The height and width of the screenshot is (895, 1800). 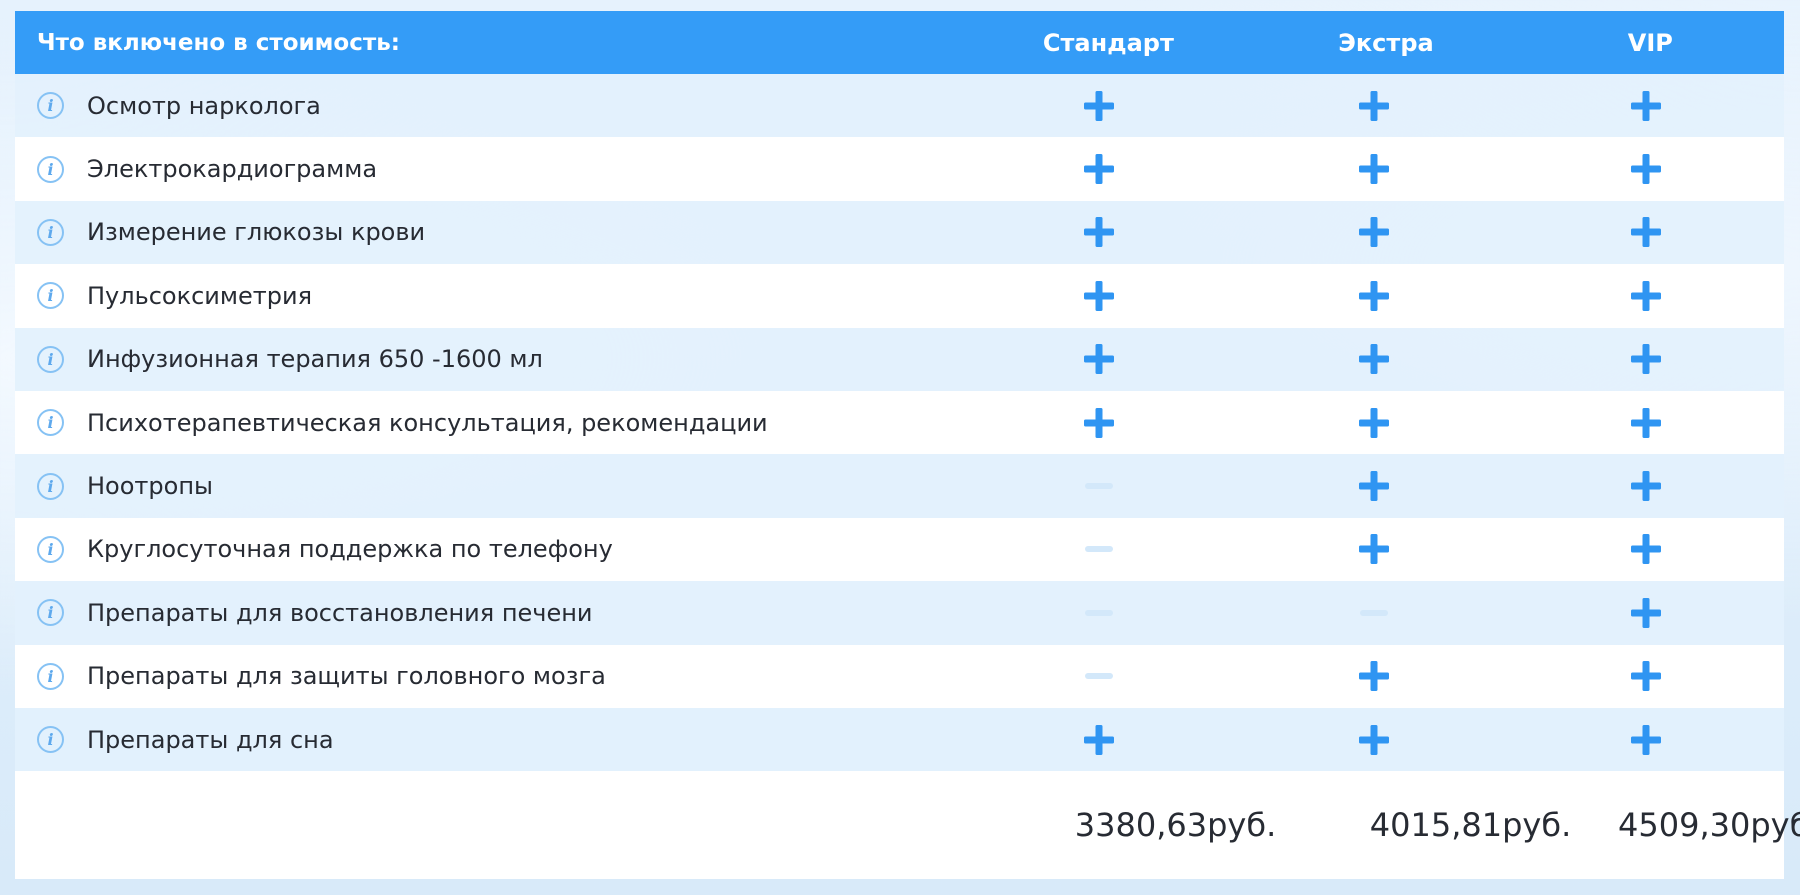 What do you see at coordinates (1175, 825) in the screenshot?
I see `price-standard: 3380,63руб.` at bounding box center [1175, 825].